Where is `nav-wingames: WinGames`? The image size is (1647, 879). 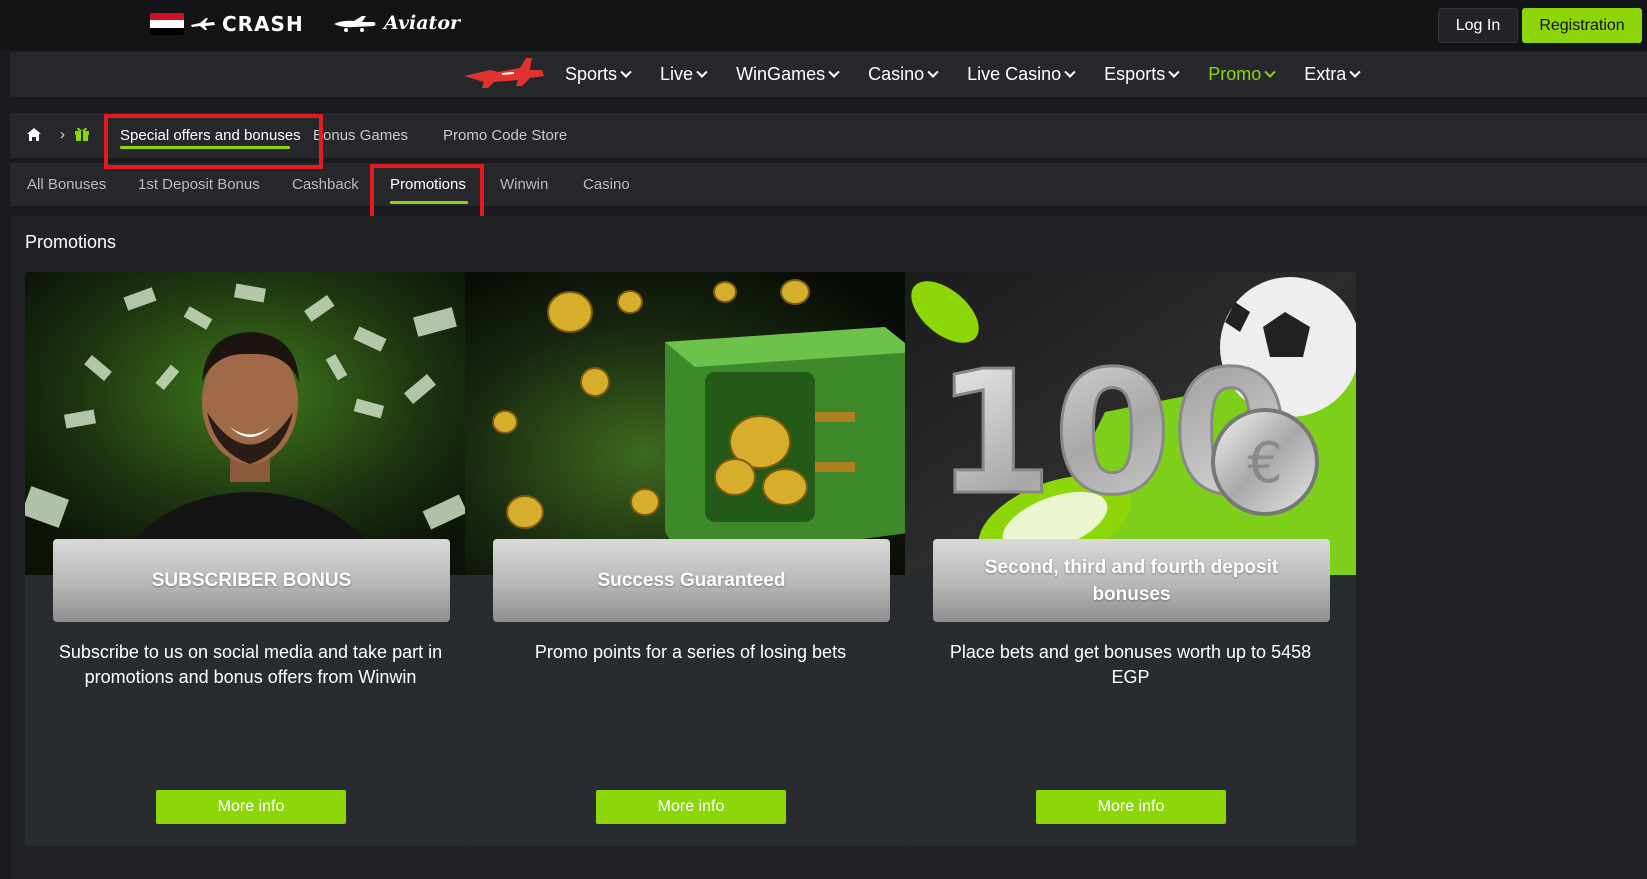
nav-wingames: WinGames is located at coordinates (788, 74).